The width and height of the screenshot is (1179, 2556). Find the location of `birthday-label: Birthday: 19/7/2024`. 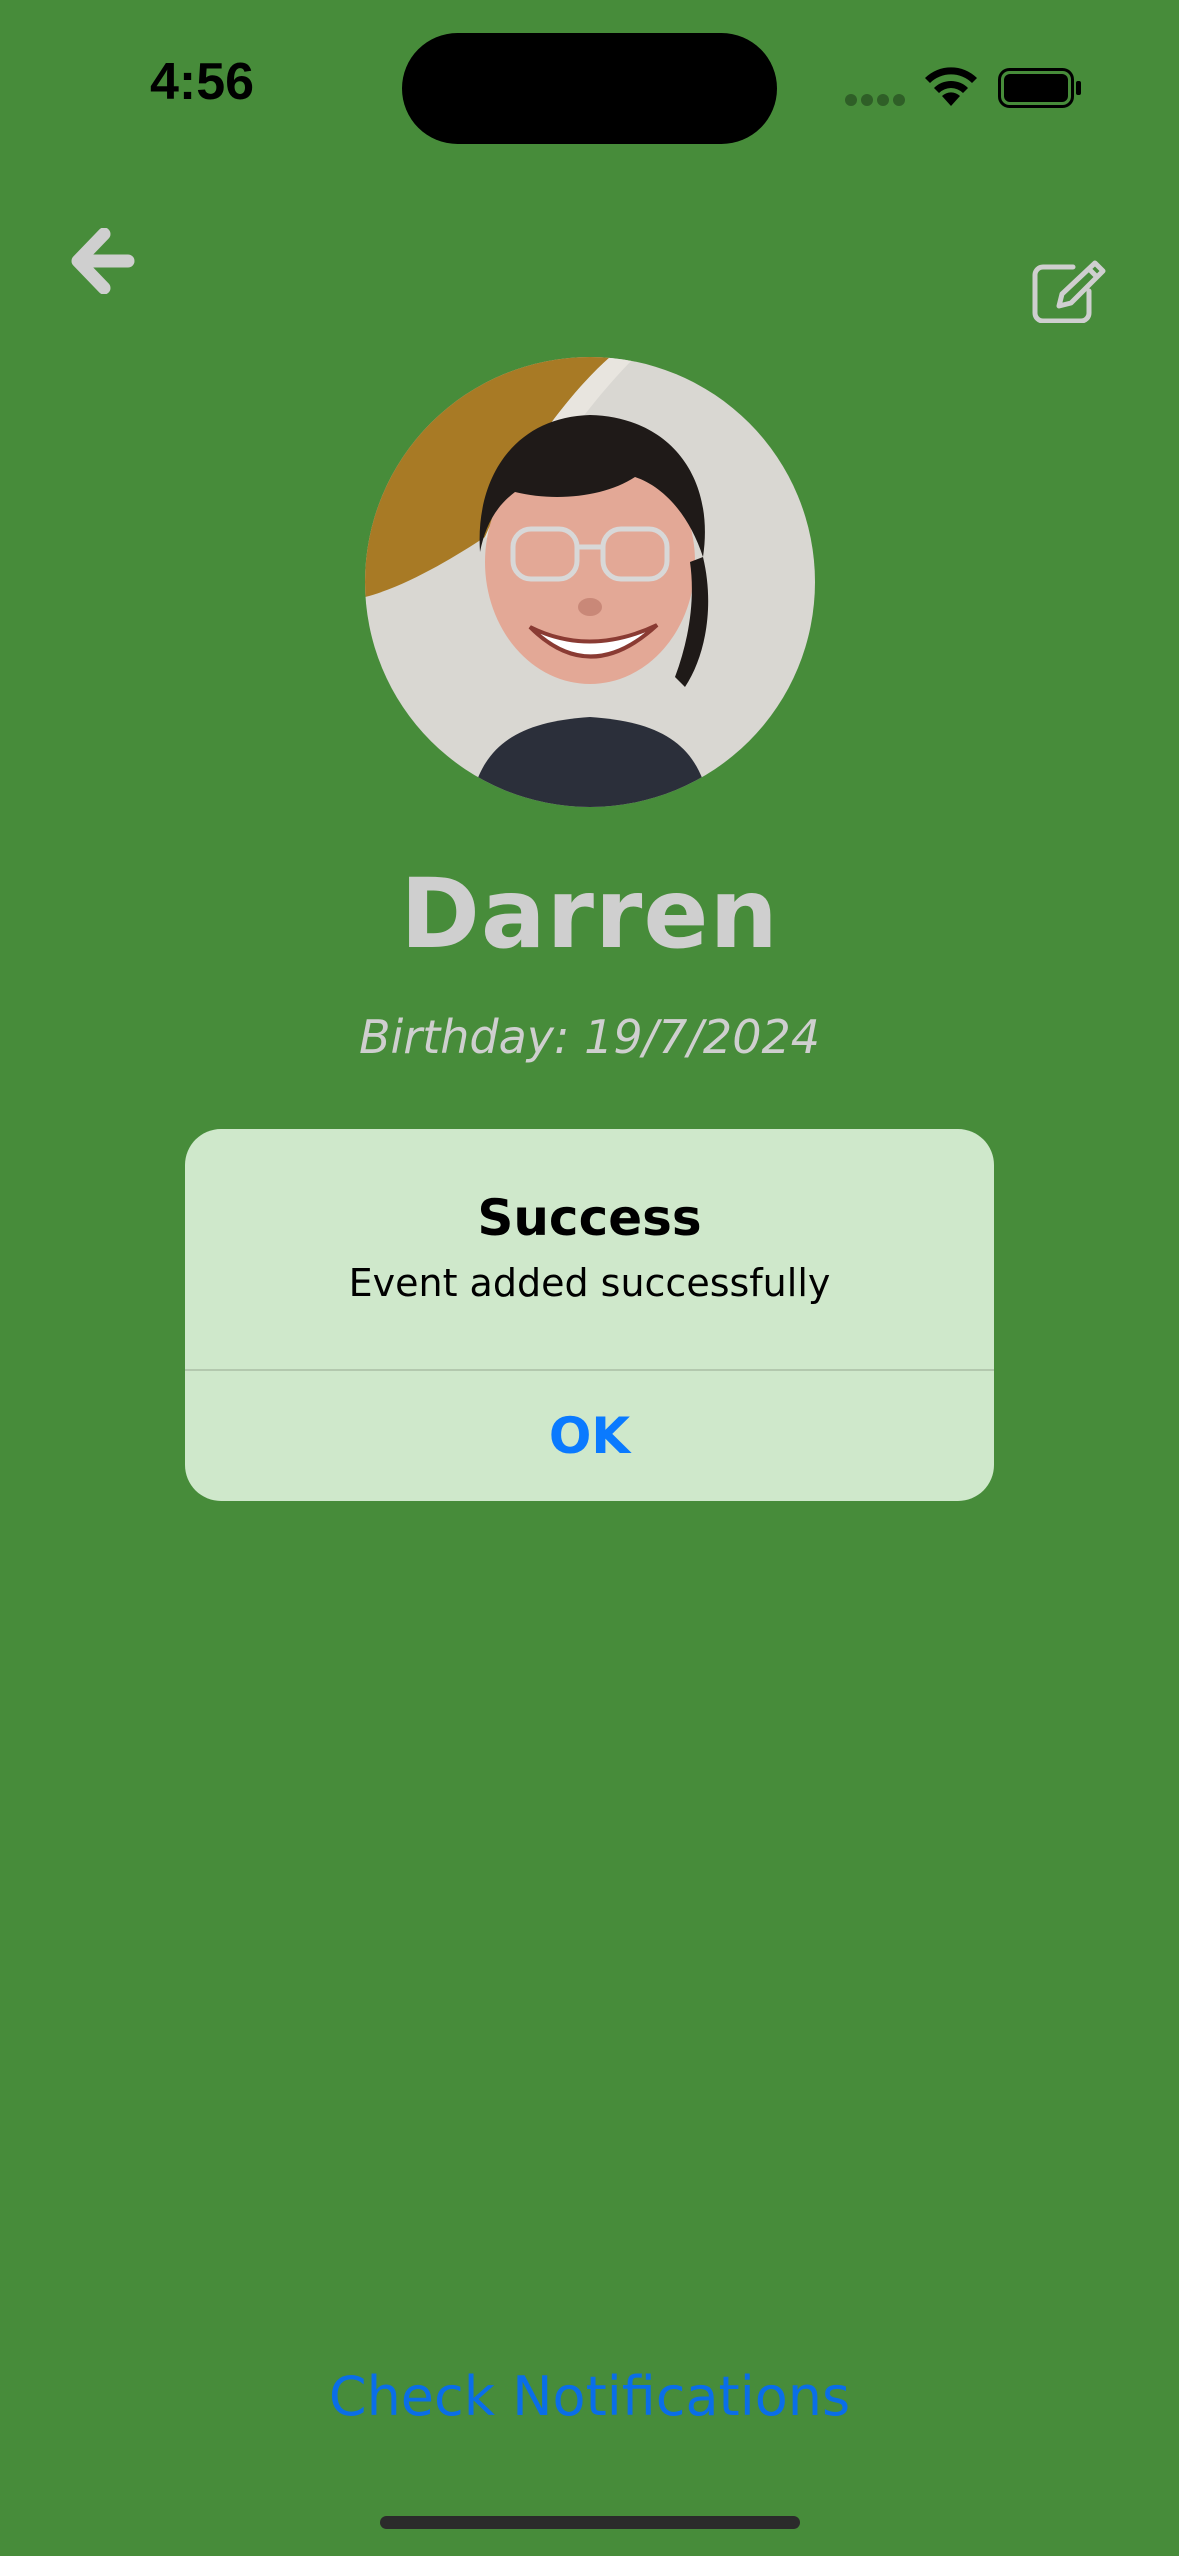

birthday-label: Birthday: 19/7/2024 is located at coordinates (589, 1037).